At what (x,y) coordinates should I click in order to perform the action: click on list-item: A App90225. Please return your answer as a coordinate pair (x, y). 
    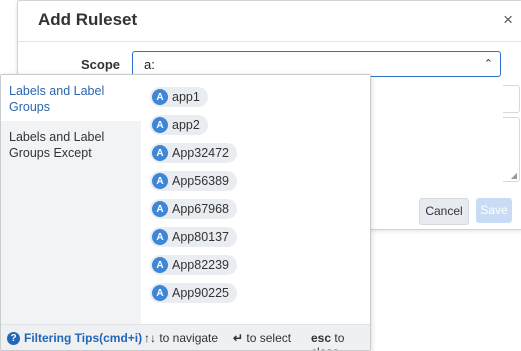
    Looking at the image, I should click on (194, 293).